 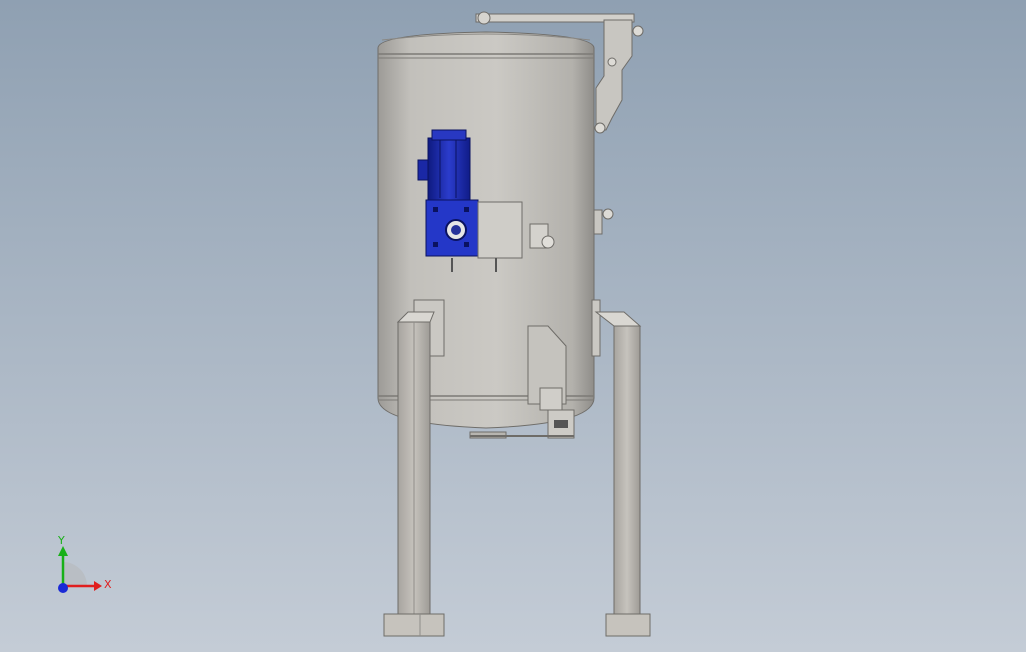 I want to click on z-axis-dot, so click(x=63, y=588).